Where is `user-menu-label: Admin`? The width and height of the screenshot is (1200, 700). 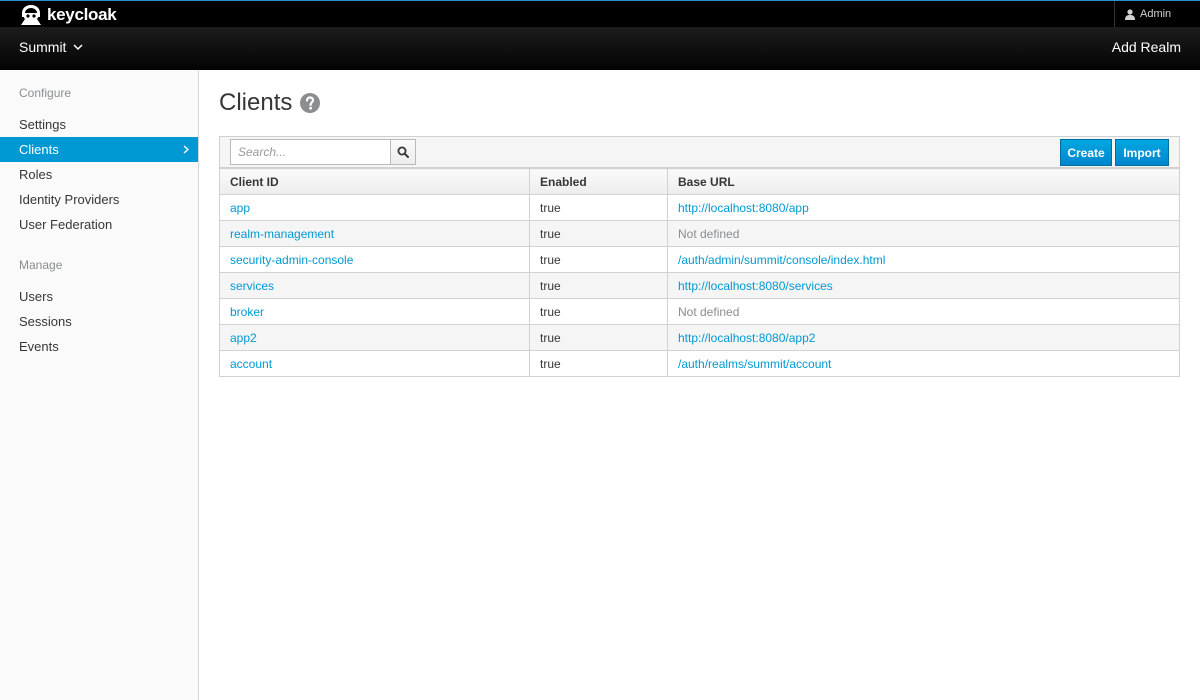 user-menu-label: Admin is located at coordinates (1156, 14).